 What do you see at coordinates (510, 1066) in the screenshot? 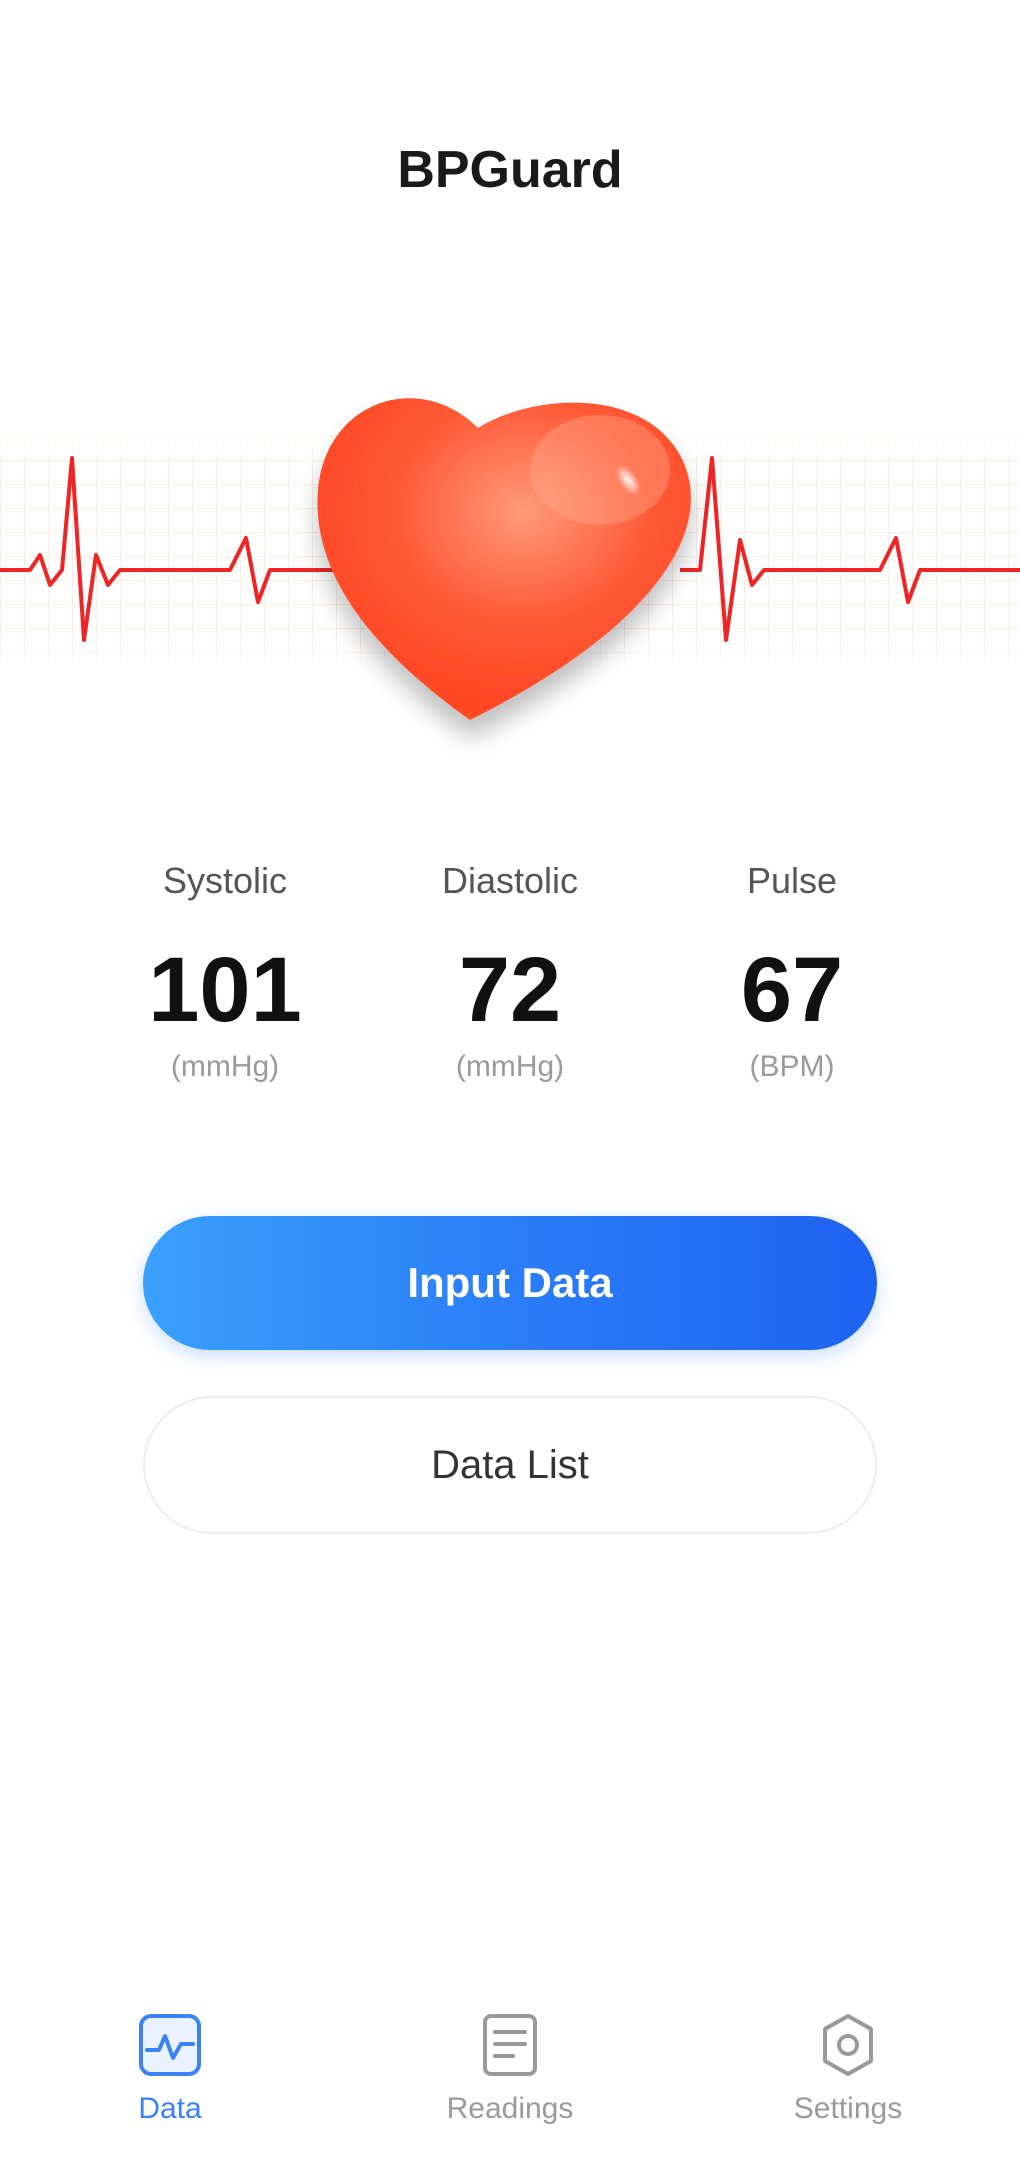
I see `diastolic-unit: (mmHg)` at bounding box center [510, 1066].